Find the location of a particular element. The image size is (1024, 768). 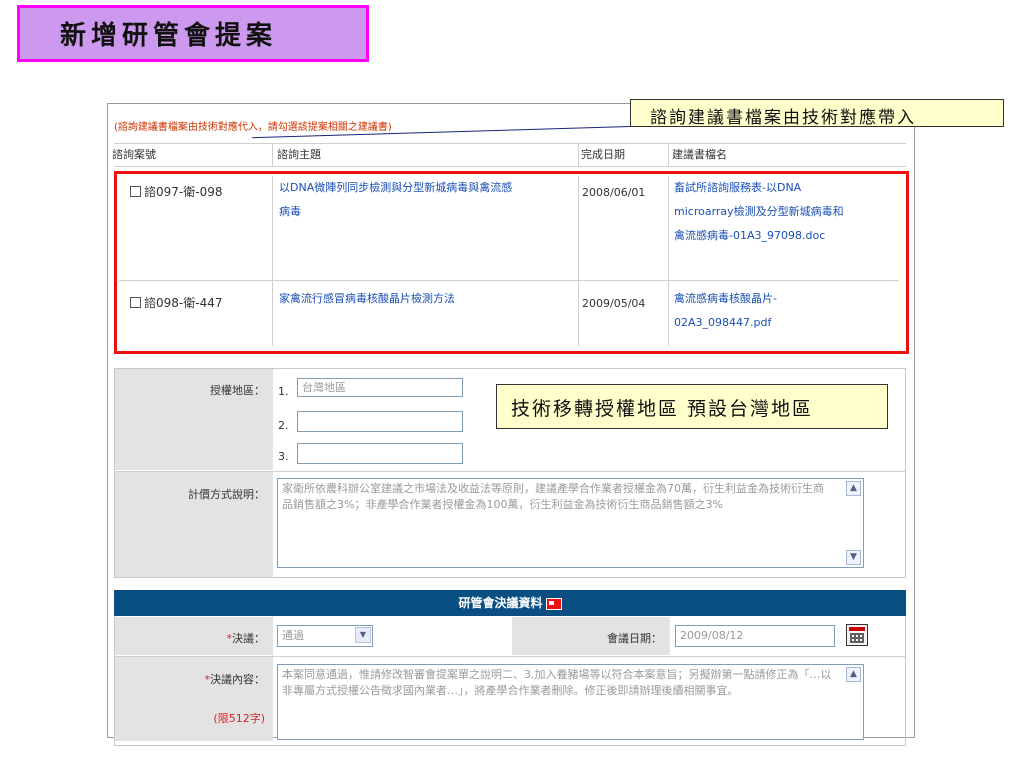

chevron-down-icon: ▼ is located at coordinates (363, 635).